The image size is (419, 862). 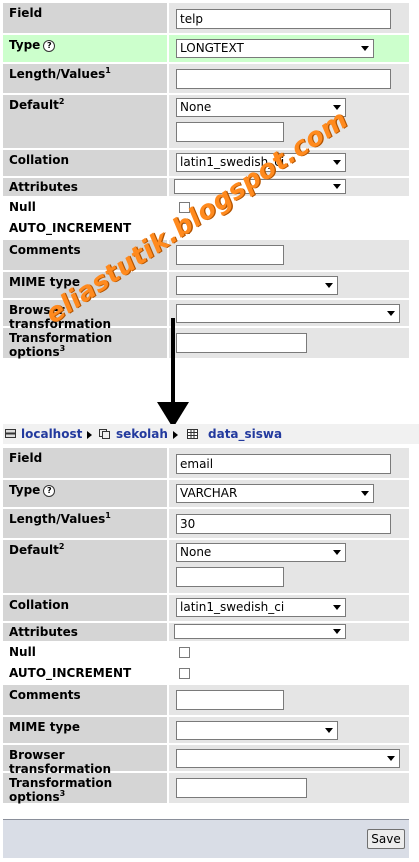 I want to click on breadcrumb: localhost sekolah data_siswa, so click(x=211, y=434).